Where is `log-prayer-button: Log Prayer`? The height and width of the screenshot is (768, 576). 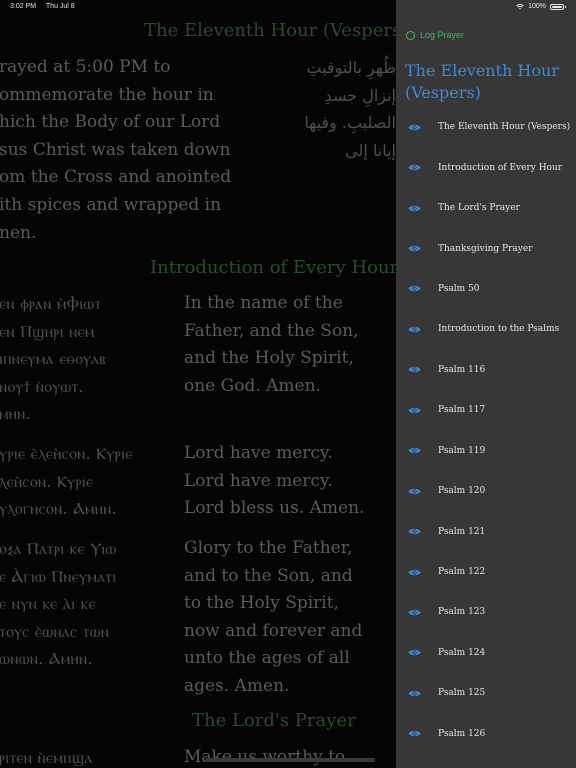
log-prayer-button: Log Prayer is located at coordinates (435, 35).